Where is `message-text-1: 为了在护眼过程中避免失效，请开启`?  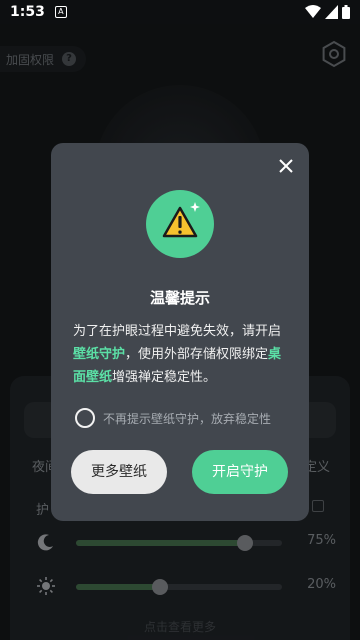 message-text-1: 为了在护眼过程中避免失效，请开启 is located at coordinates (177, 331).